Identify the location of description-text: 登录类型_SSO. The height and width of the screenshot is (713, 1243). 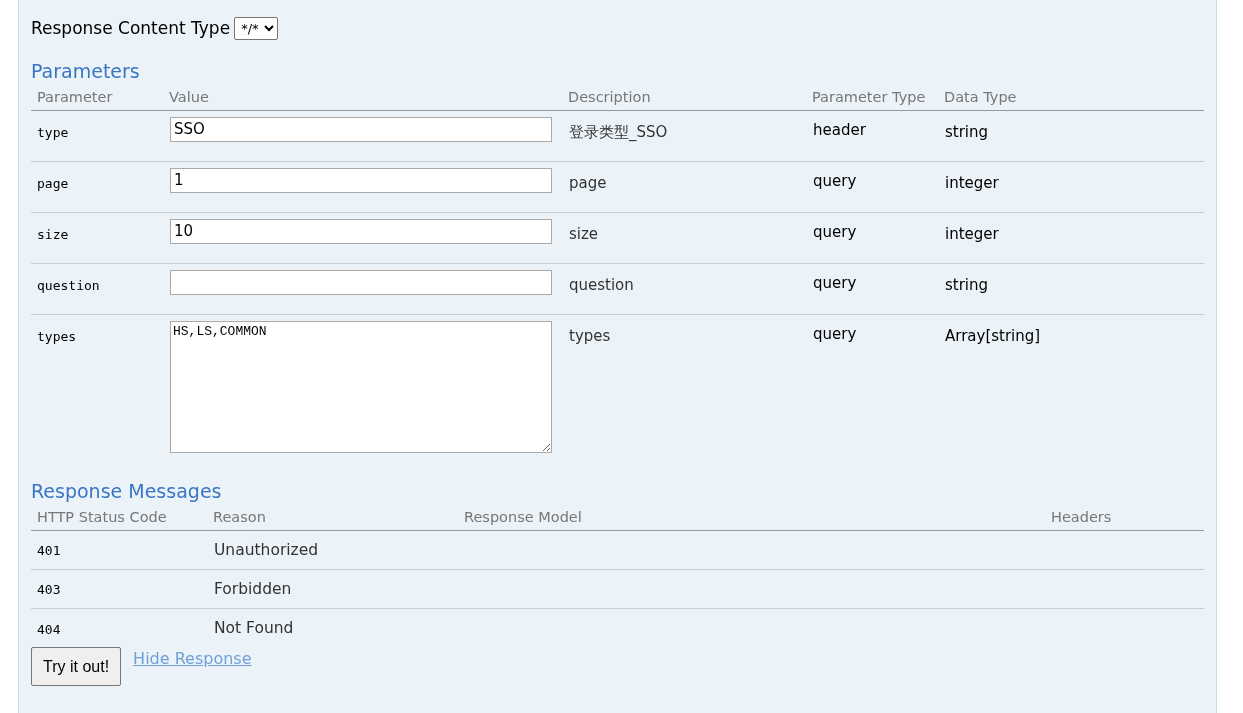
(618, 131).